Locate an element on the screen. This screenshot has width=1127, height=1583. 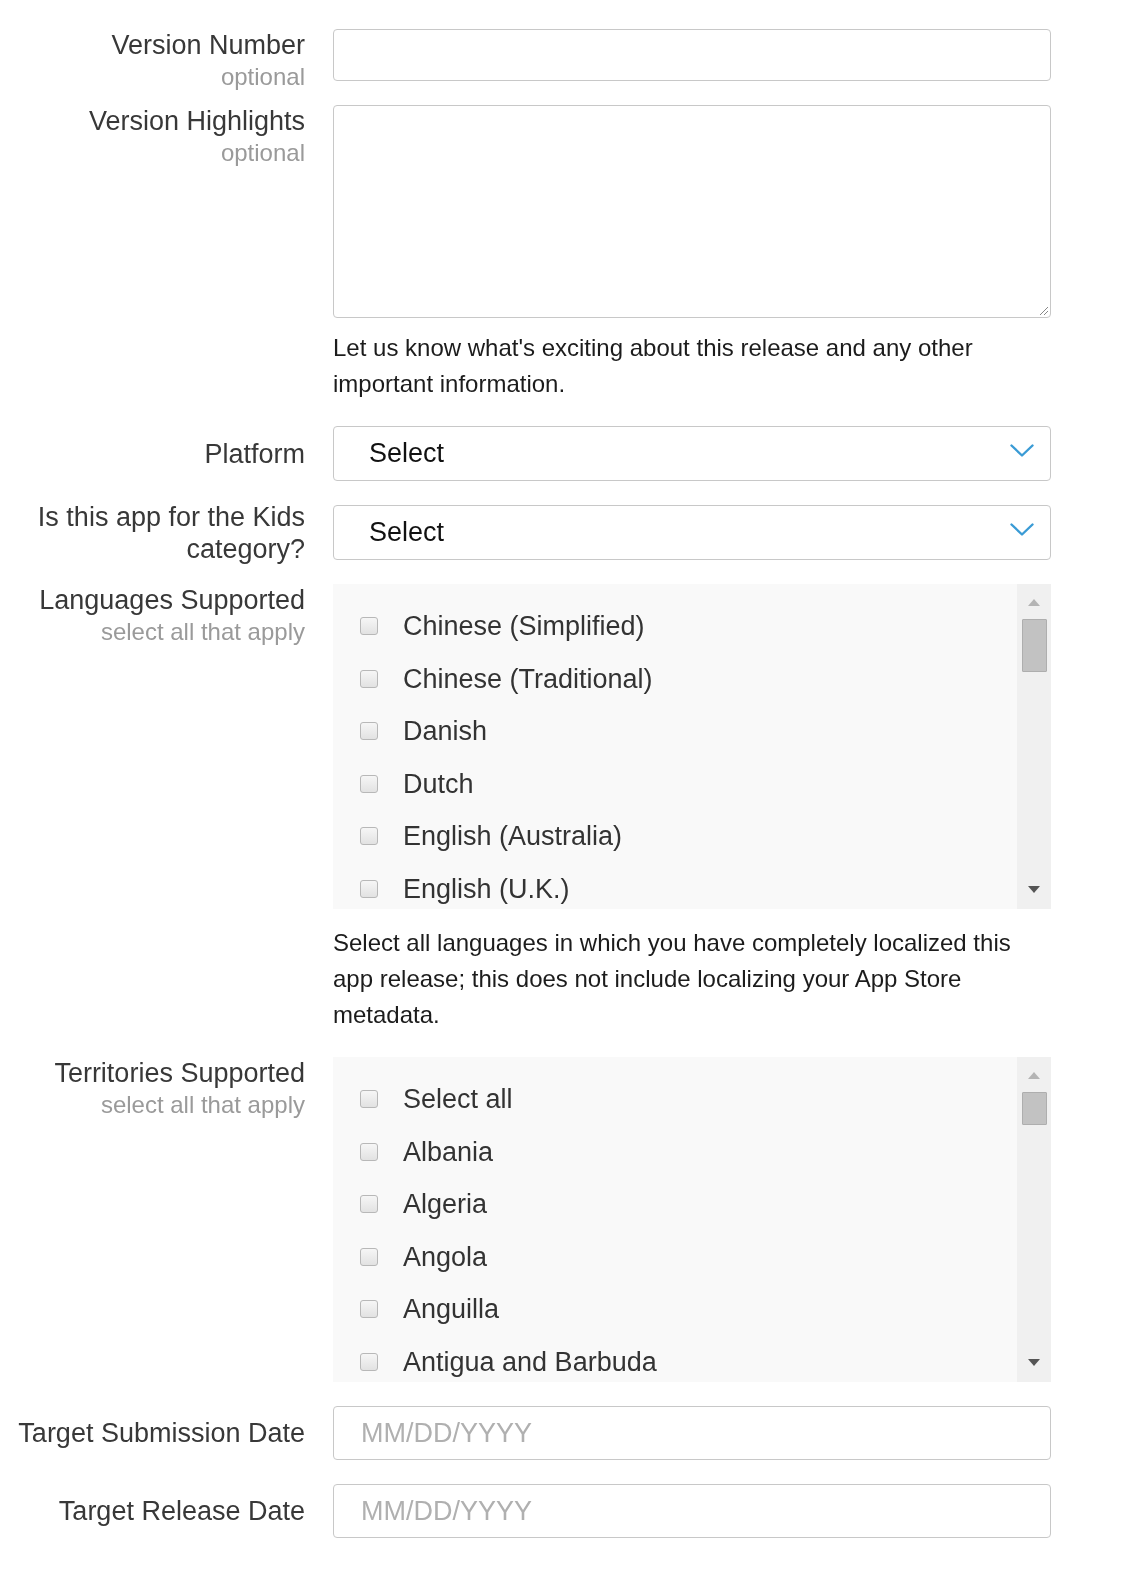
field-label: Platform is located at coordinates (254, 453).